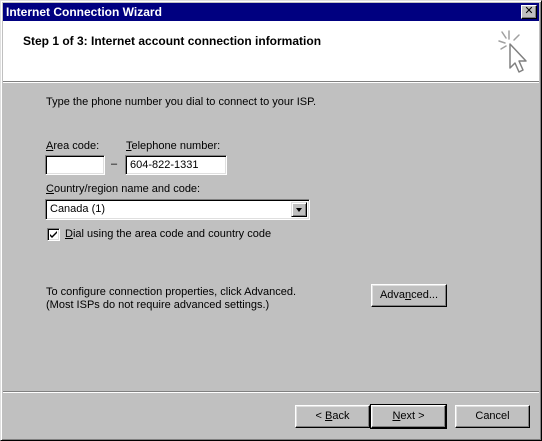 This screenshot has height=441, width=542. I want to click on next-button: Next >, so click(408, 416).